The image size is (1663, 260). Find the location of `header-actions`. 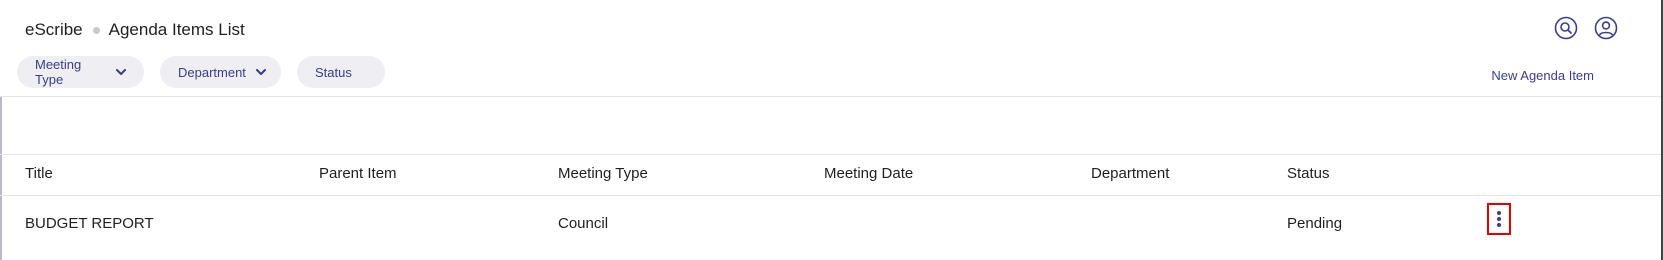

header-actions is located at coordinates (1586, 28).